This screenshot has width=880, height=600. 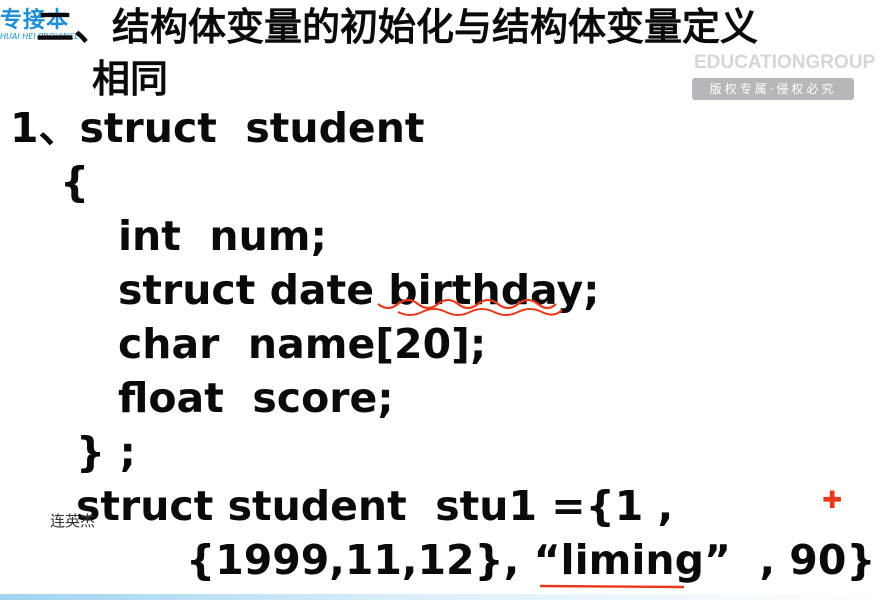 What do you see at coordinates (75, 182) in the screenshot?
I see `code-line-open-brace: {` at bounding box center [75, 182].